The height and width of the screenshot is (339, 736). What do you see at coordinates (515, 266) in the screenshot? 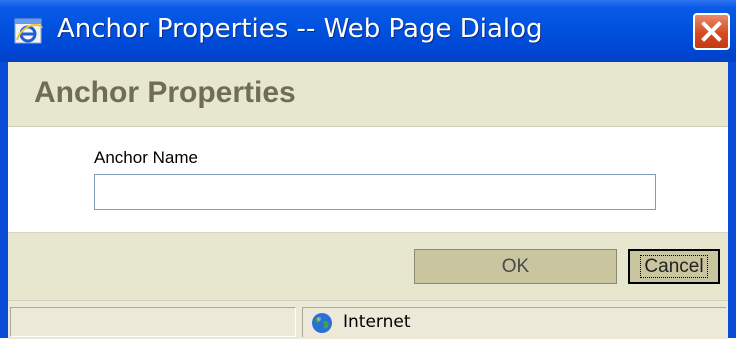
I see `ok-button: OK` at bounding box center [515, 266].